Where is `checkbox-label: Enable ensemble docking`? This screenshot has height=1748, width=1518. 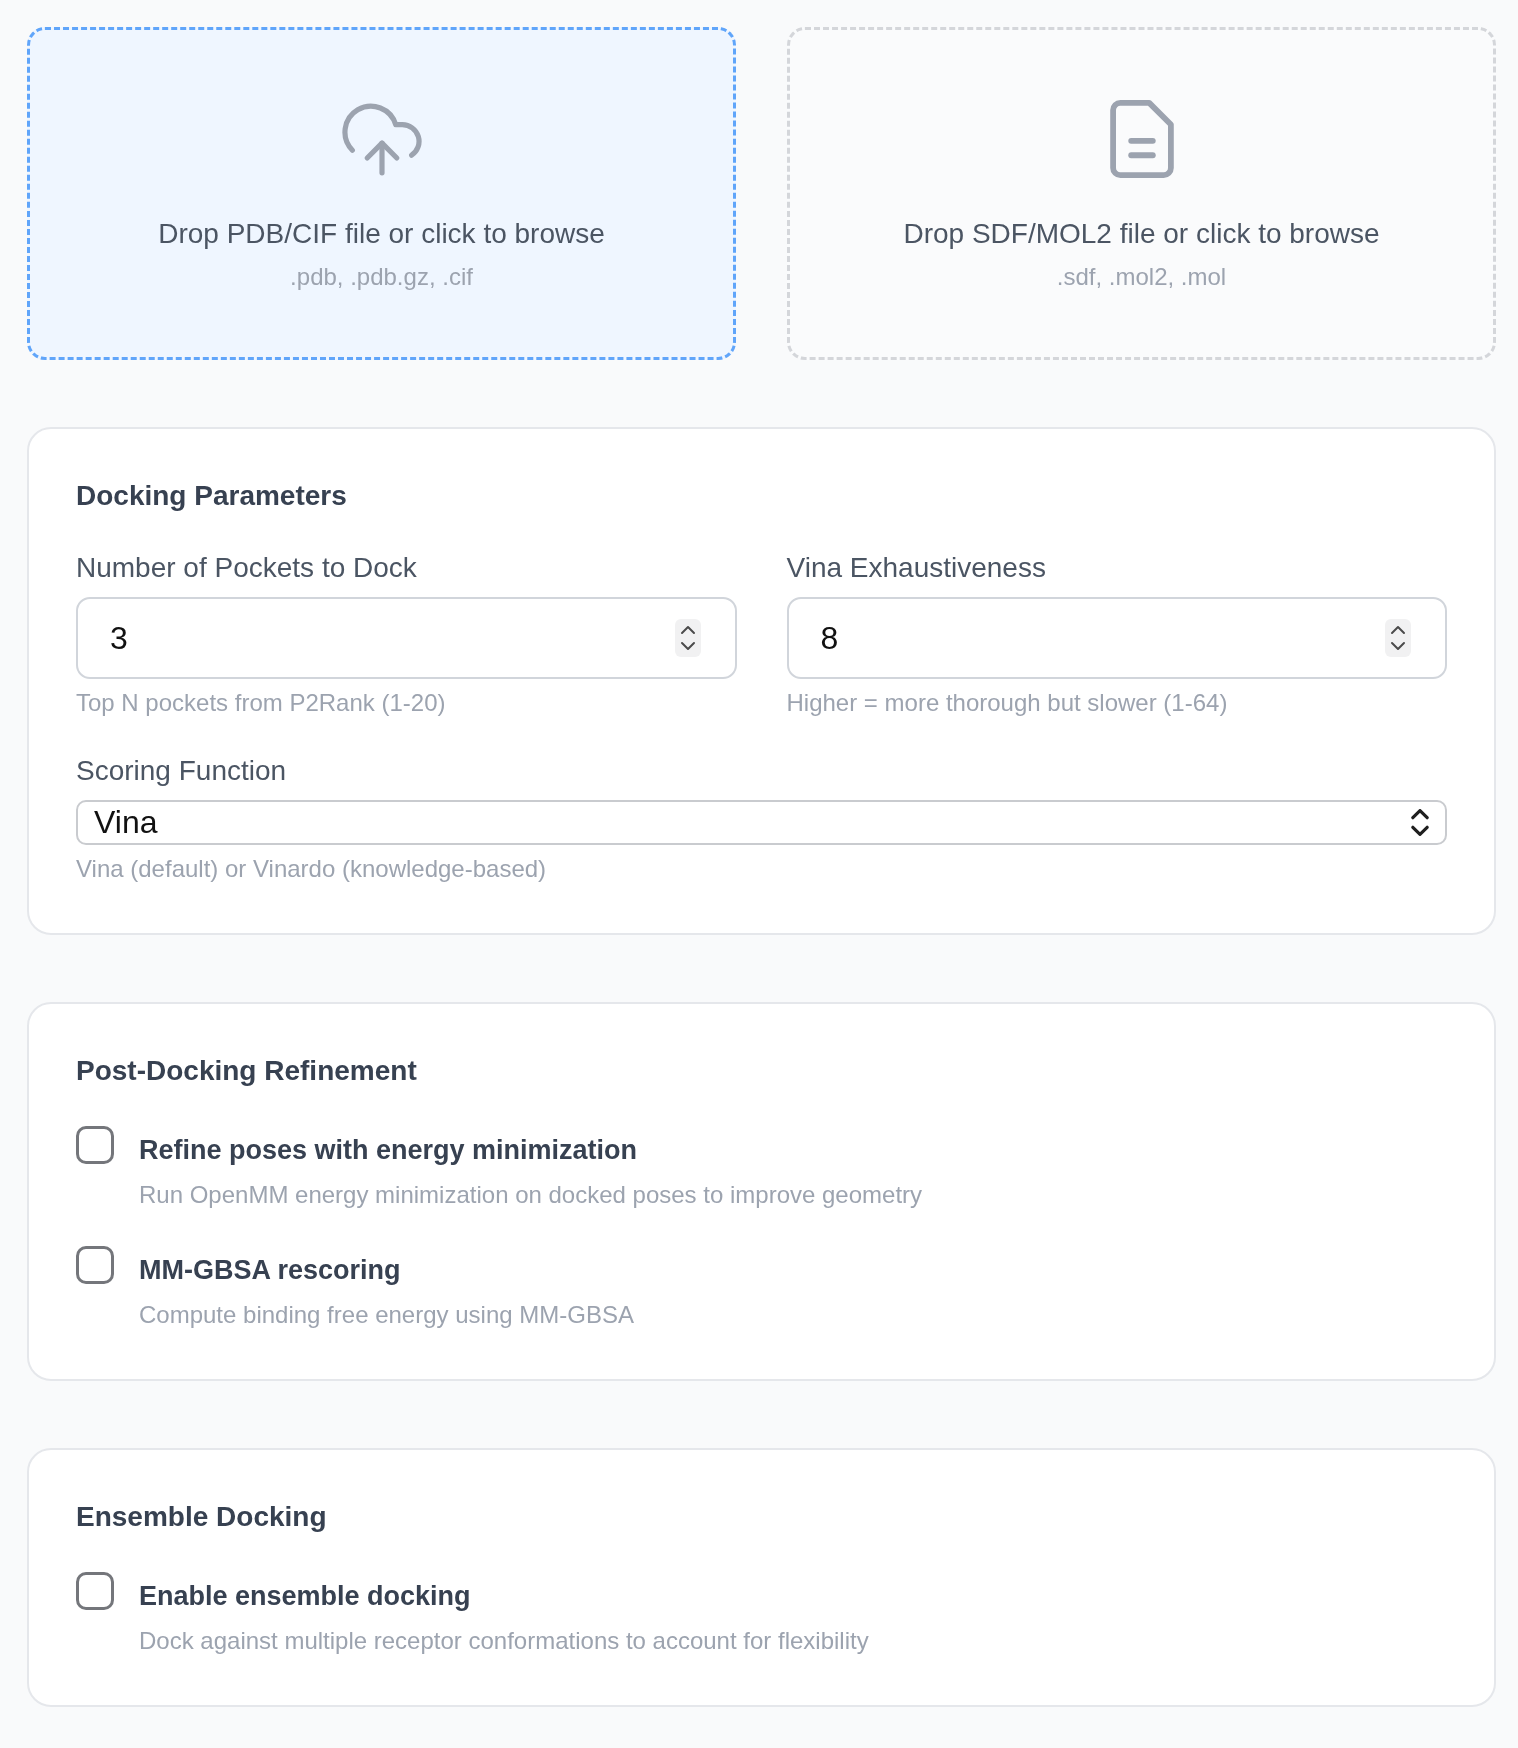
checkbox-label: Enable ensemble docking is located at coordinates (305, 1596).